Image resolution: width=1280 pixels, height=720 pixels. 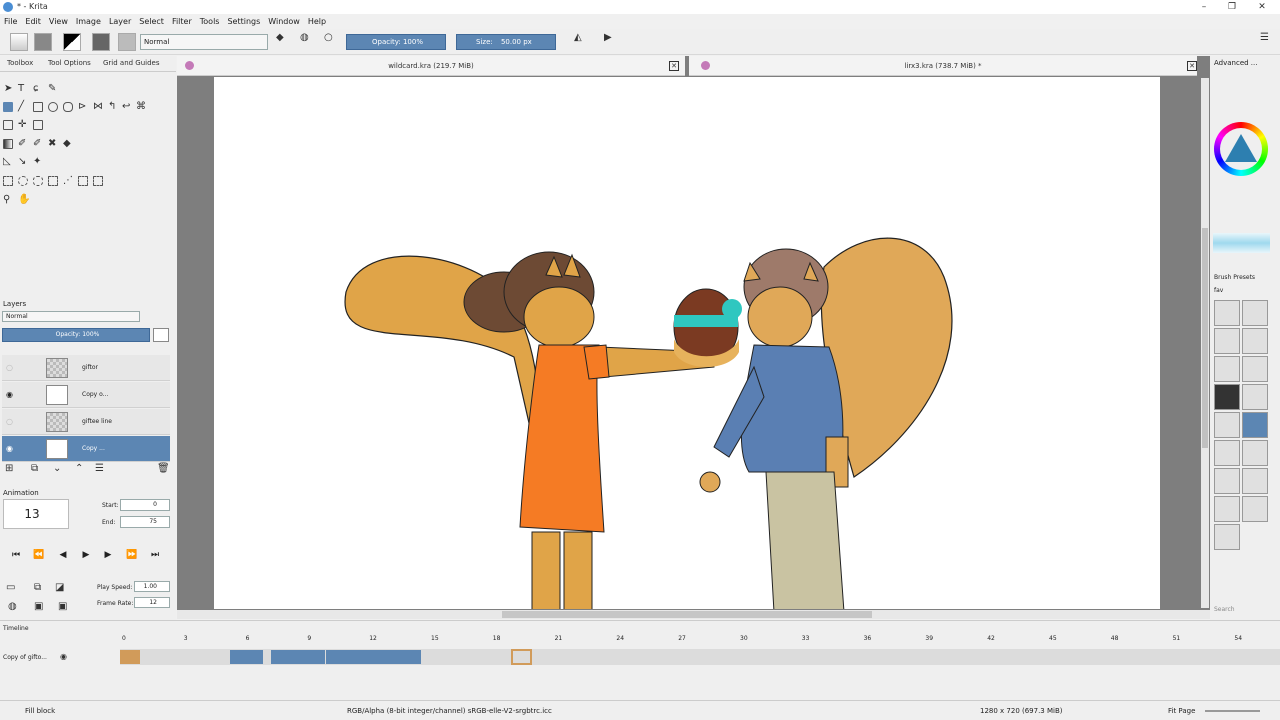 What do you see at coordinates (72, 42) in the screenshot?
I see `fg-bg-color-icon` at bounding box center [72, 42].